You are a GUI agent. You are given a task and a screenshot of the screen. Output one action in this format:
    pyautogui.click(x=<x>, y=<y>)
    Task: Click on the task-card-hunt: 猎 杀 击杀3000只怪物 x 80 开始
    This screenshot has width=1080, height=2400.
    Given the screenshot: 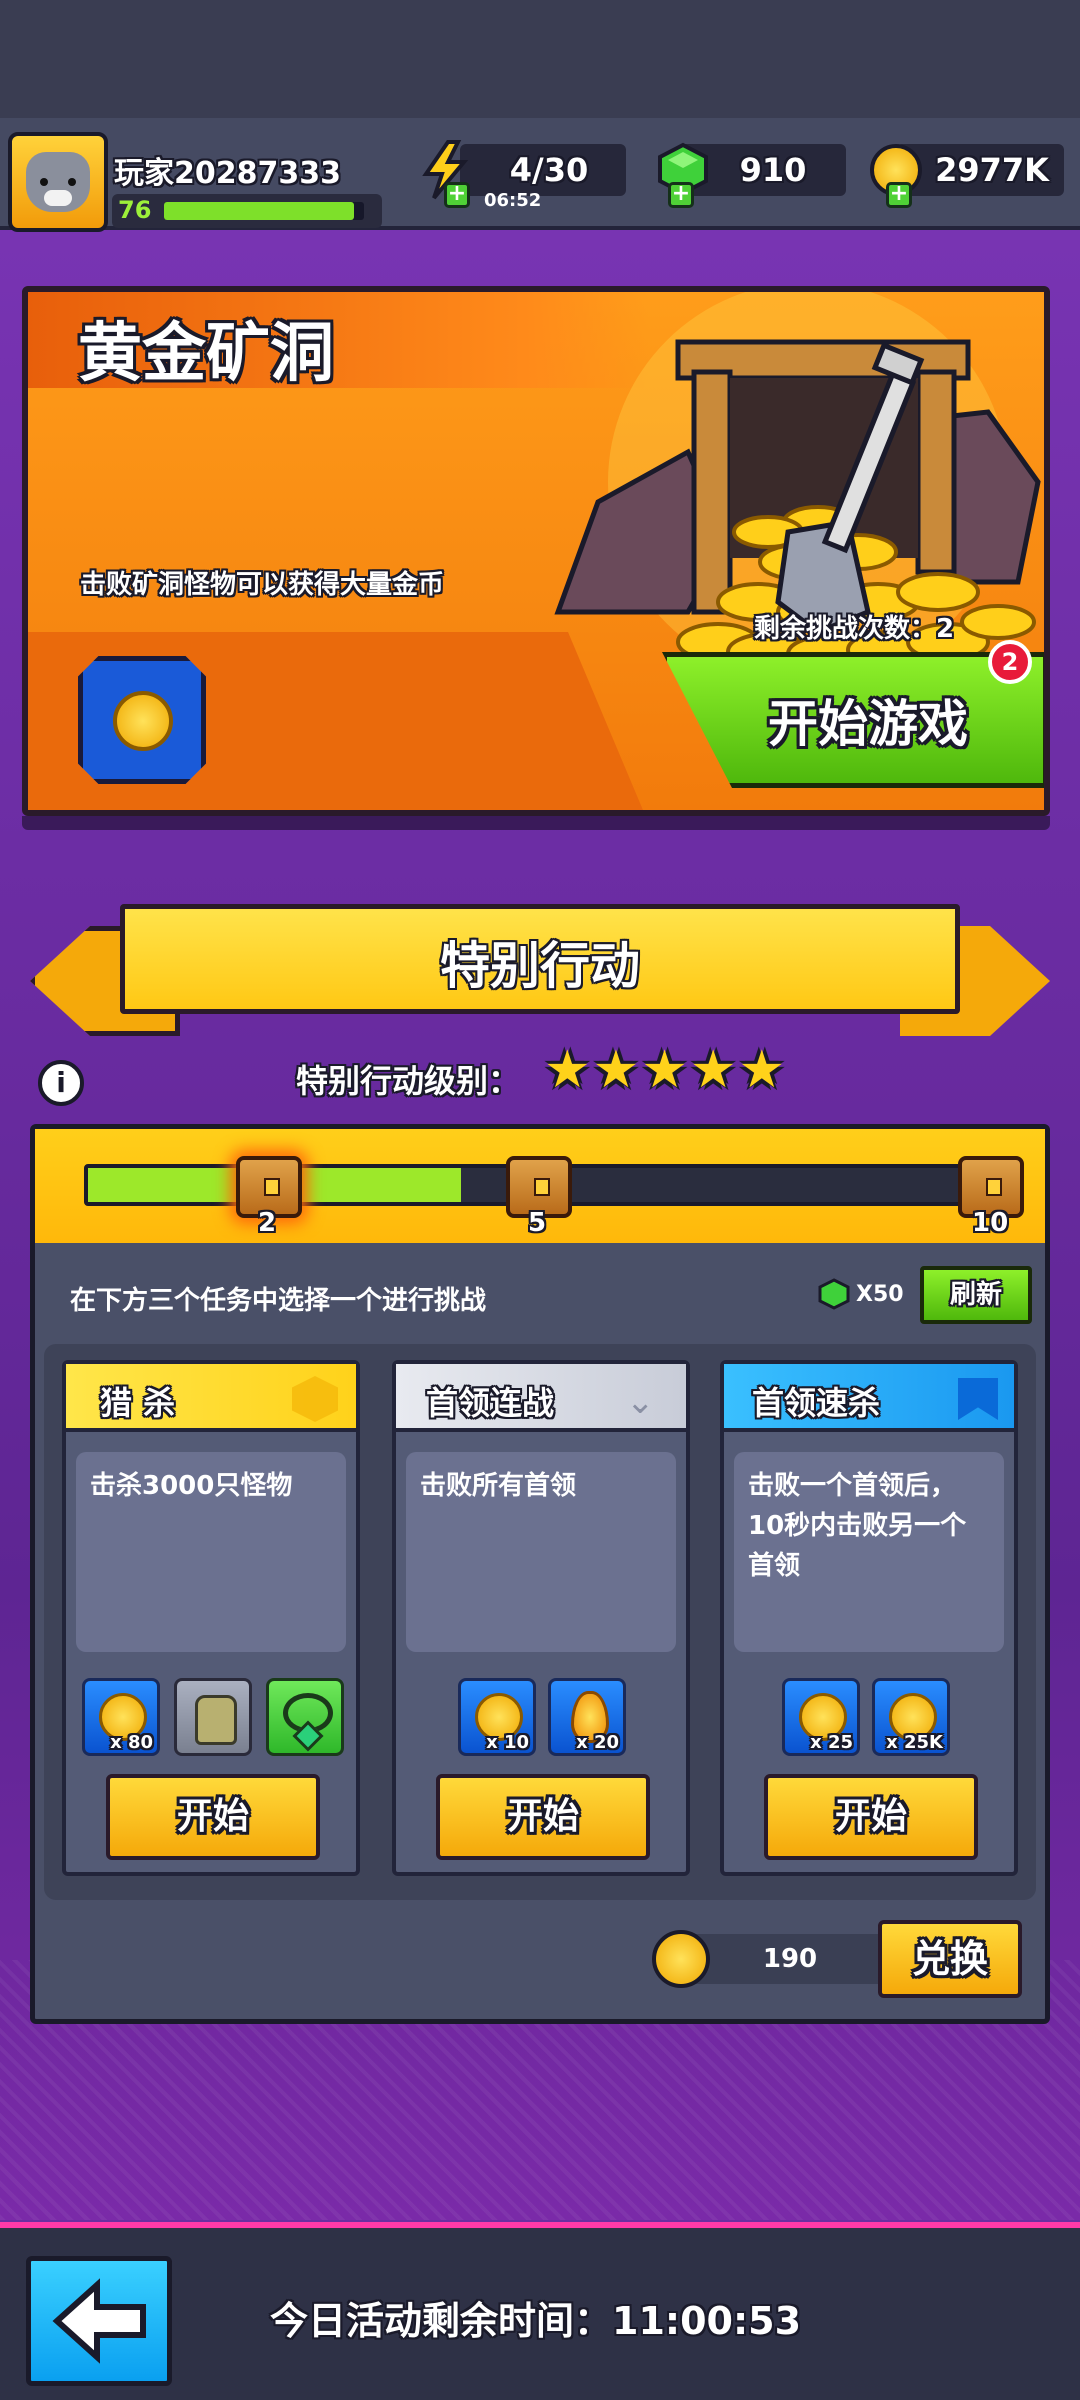 What is the action you would take?
    pyautogui.click(x=211, y=1618)
    